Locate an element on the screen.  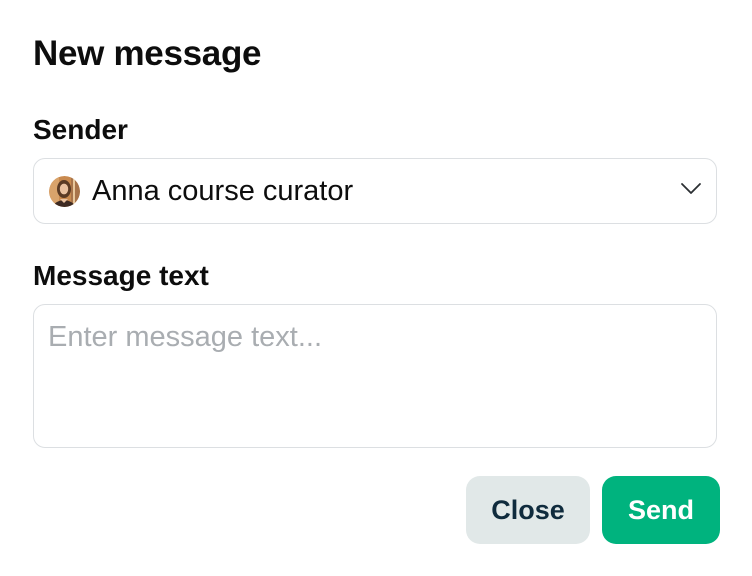
close-button: Close is located at coordinates (528, 510).